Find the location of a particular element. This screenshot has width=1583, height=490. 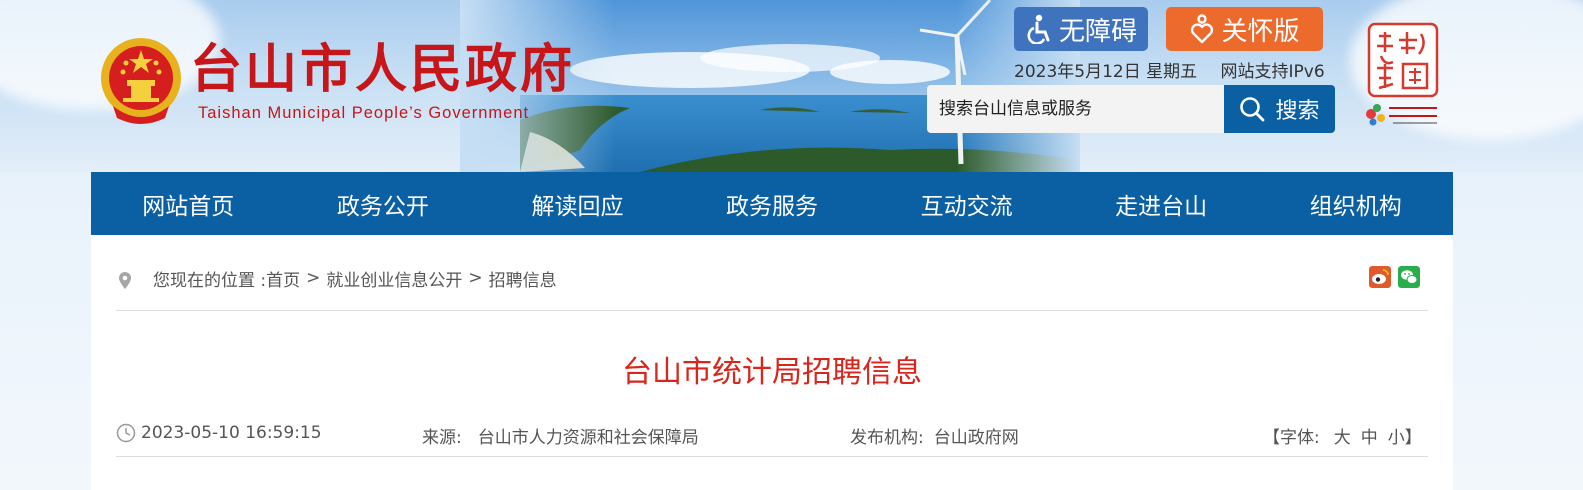

publish-time: 2023-05-10 16:59:15 is located at coordinates (219, 433).